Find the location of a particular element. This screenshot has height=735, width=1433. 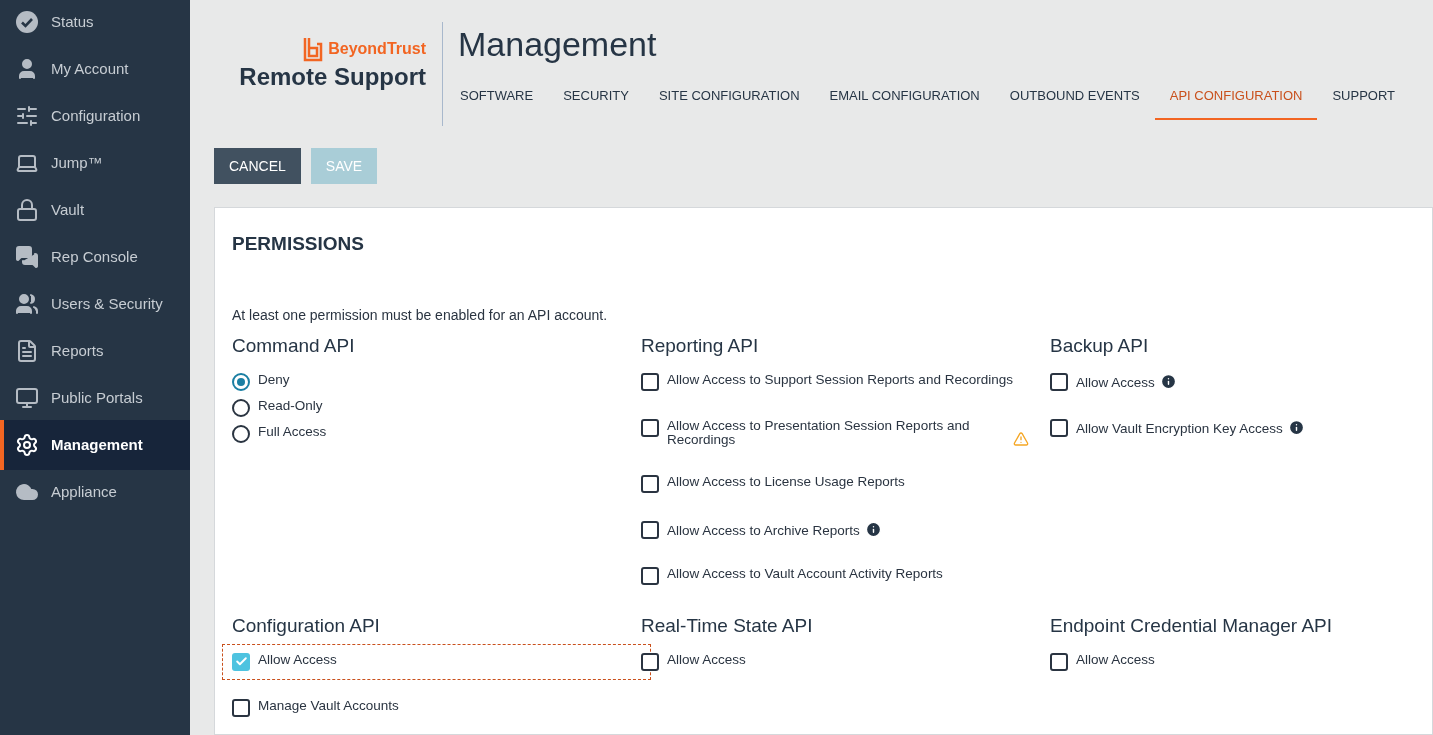

tab: SECURITY is located at coordinates (596, 101).